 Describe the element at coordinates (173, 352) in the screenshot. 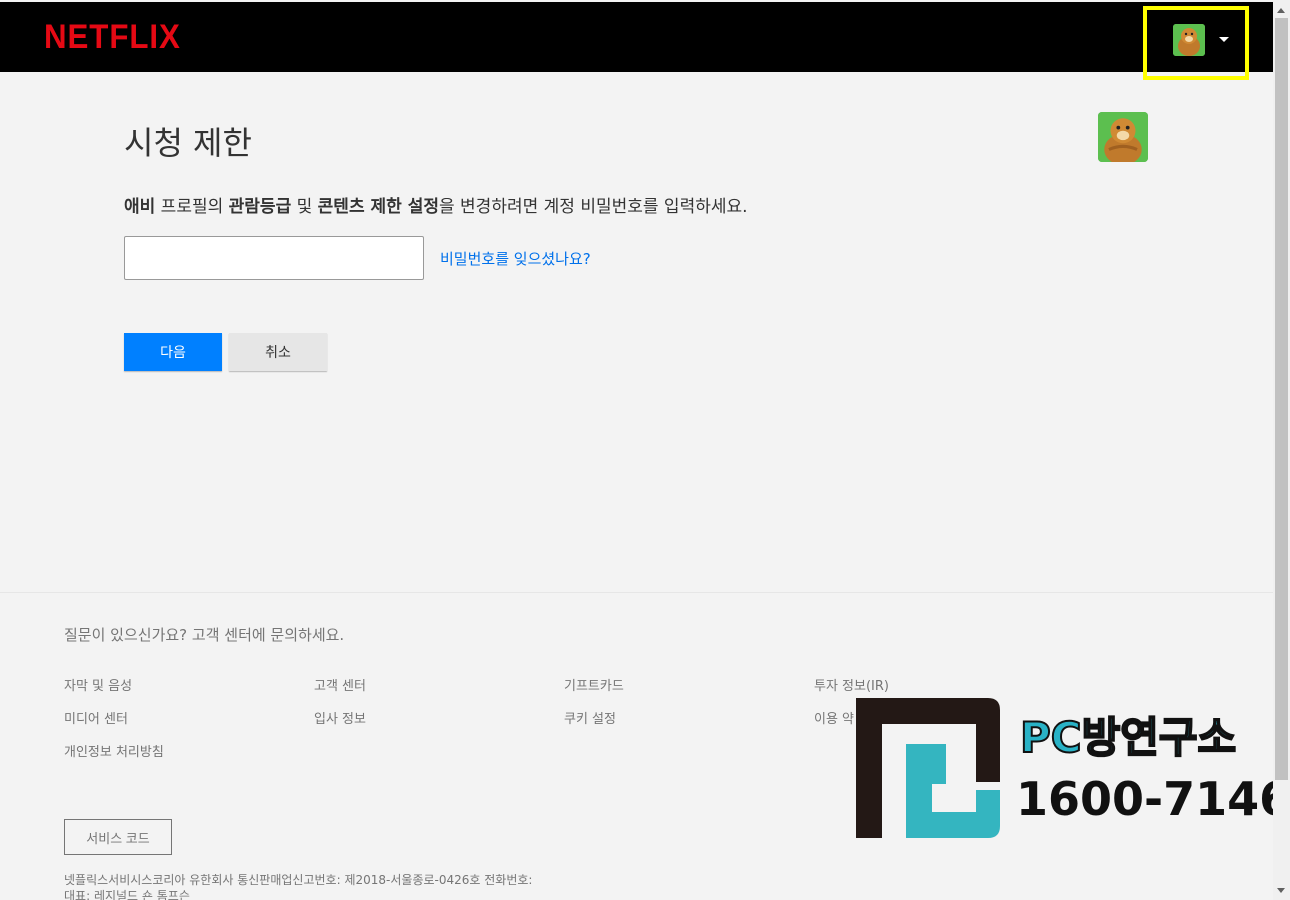

I see `next-button: 다음` at that location.